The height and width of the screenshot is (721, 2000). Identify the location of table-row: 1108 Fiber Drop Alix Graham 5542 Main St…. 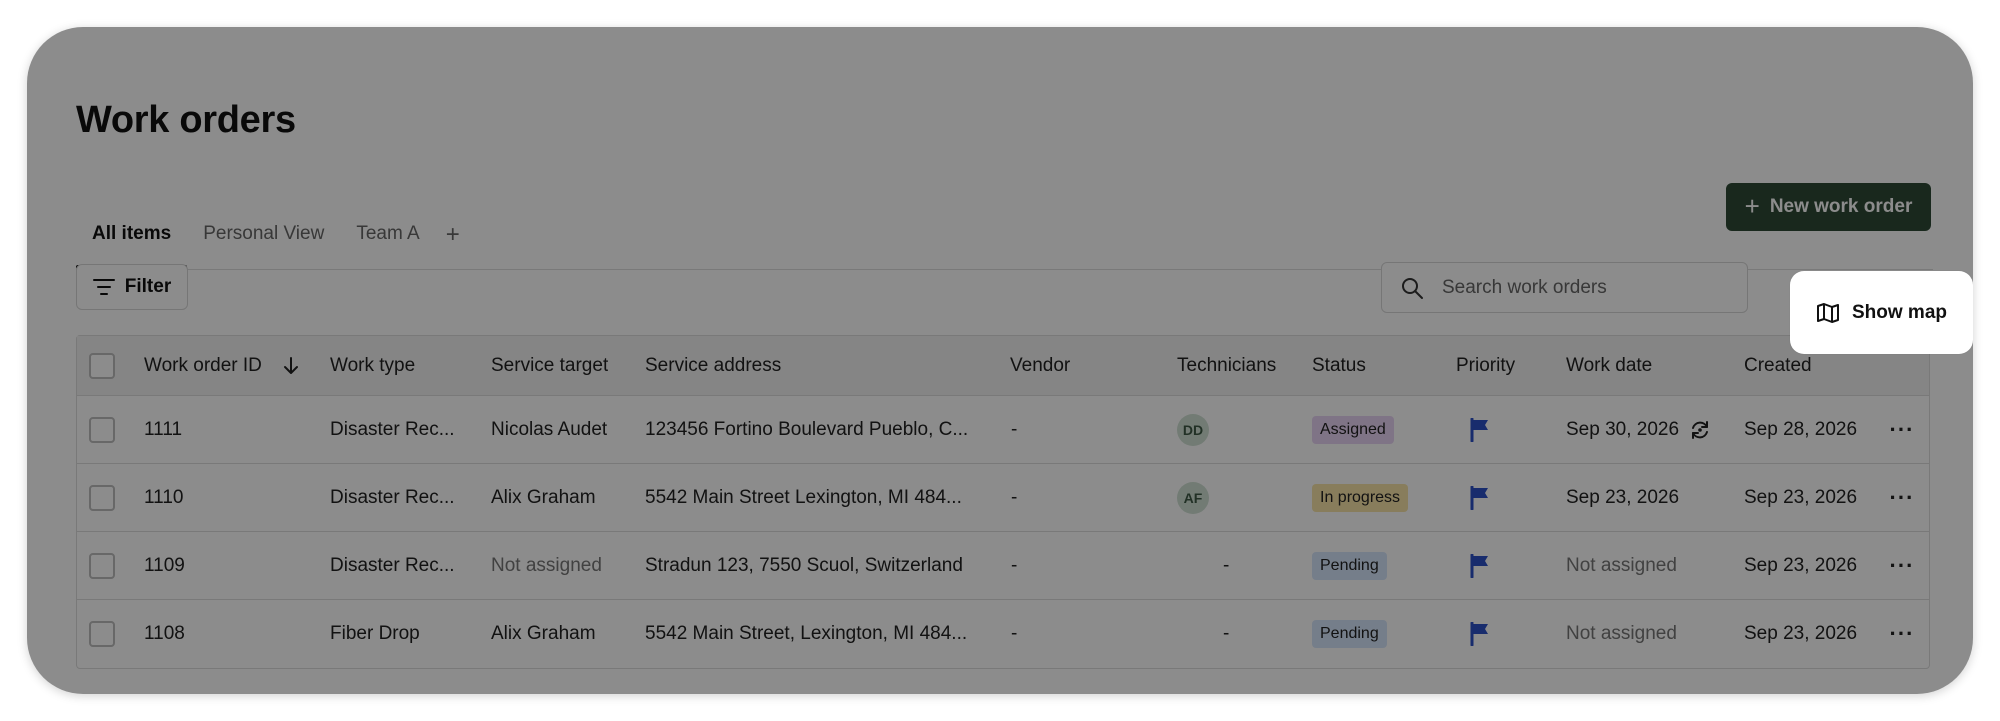
(1003, 634).